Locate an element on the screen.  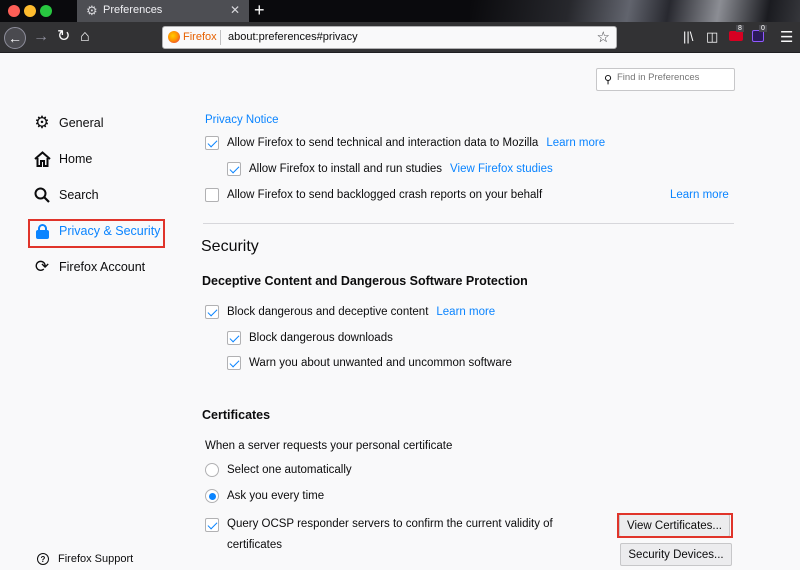
ask-every-time-row: Ask you every time is located at coordinates (264, 496).